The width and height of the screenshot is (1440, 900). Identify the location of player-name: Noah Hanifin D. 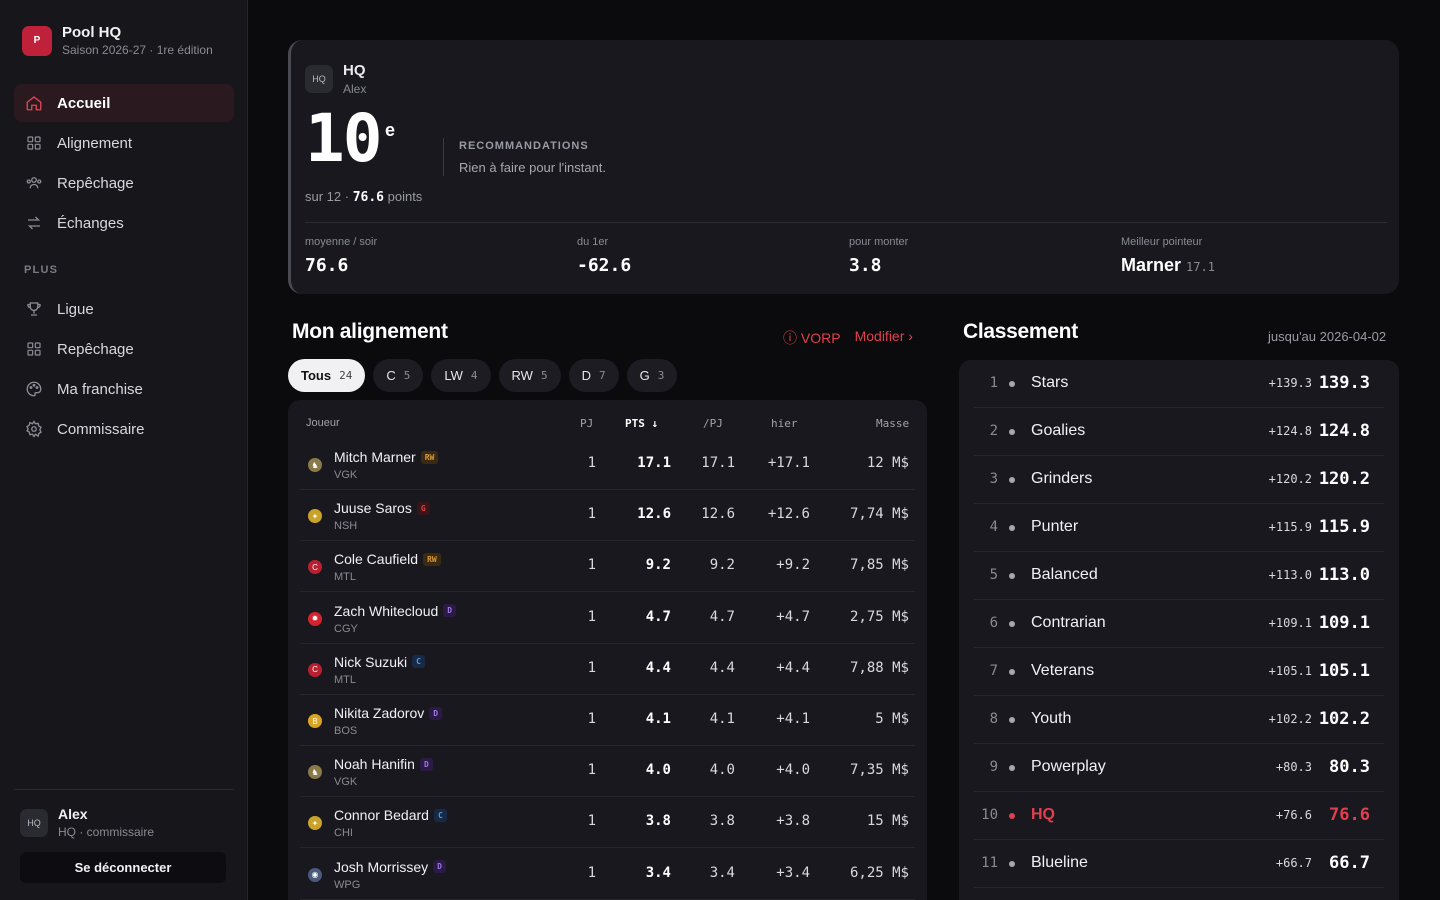
(383, 764).